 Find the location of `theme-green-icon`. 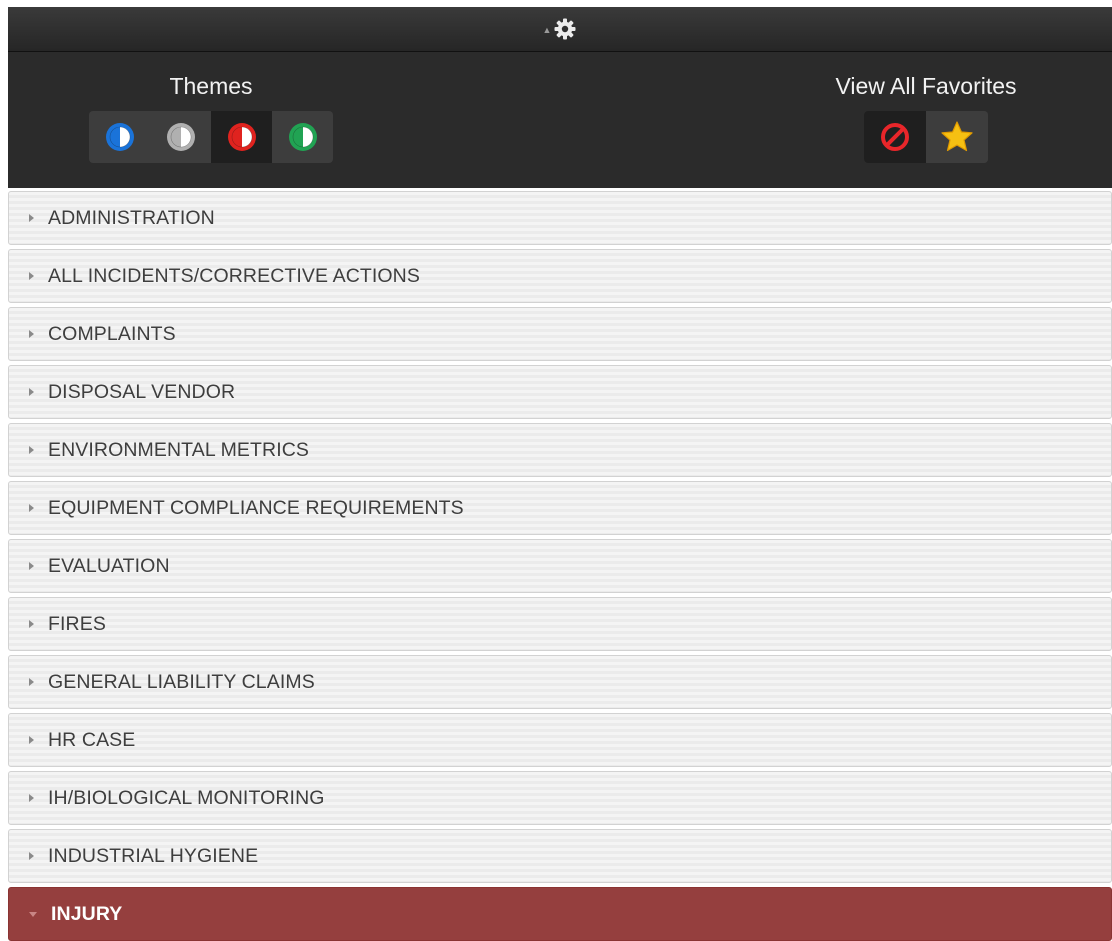

theme-green-icon is located at coordinates (302, 137).